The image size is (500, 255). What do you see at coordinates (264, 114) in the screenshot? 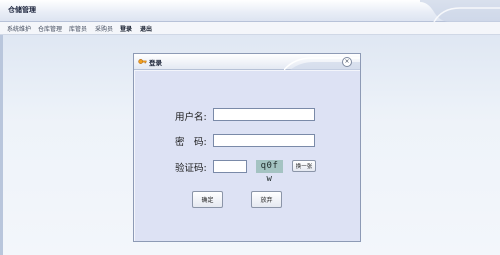
I see `username-input` at bounding box center [264, 114].